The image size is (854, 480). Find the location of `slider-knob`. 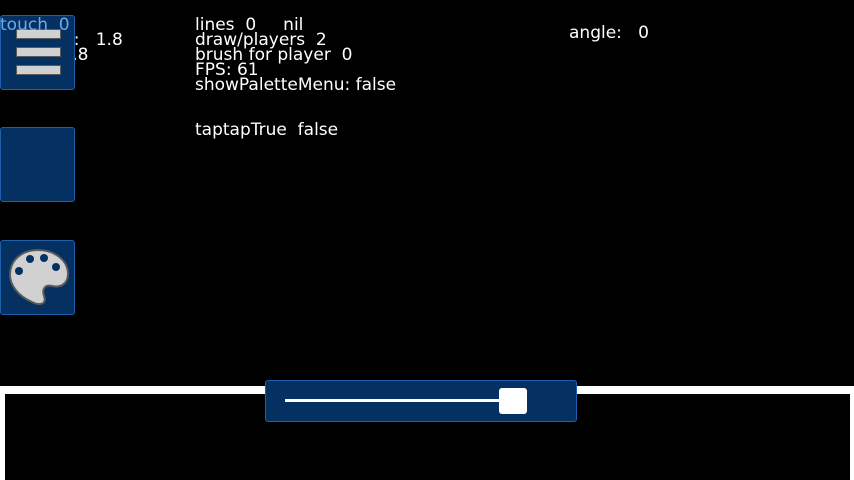

slider-knob is located at coordinates (513, 401).